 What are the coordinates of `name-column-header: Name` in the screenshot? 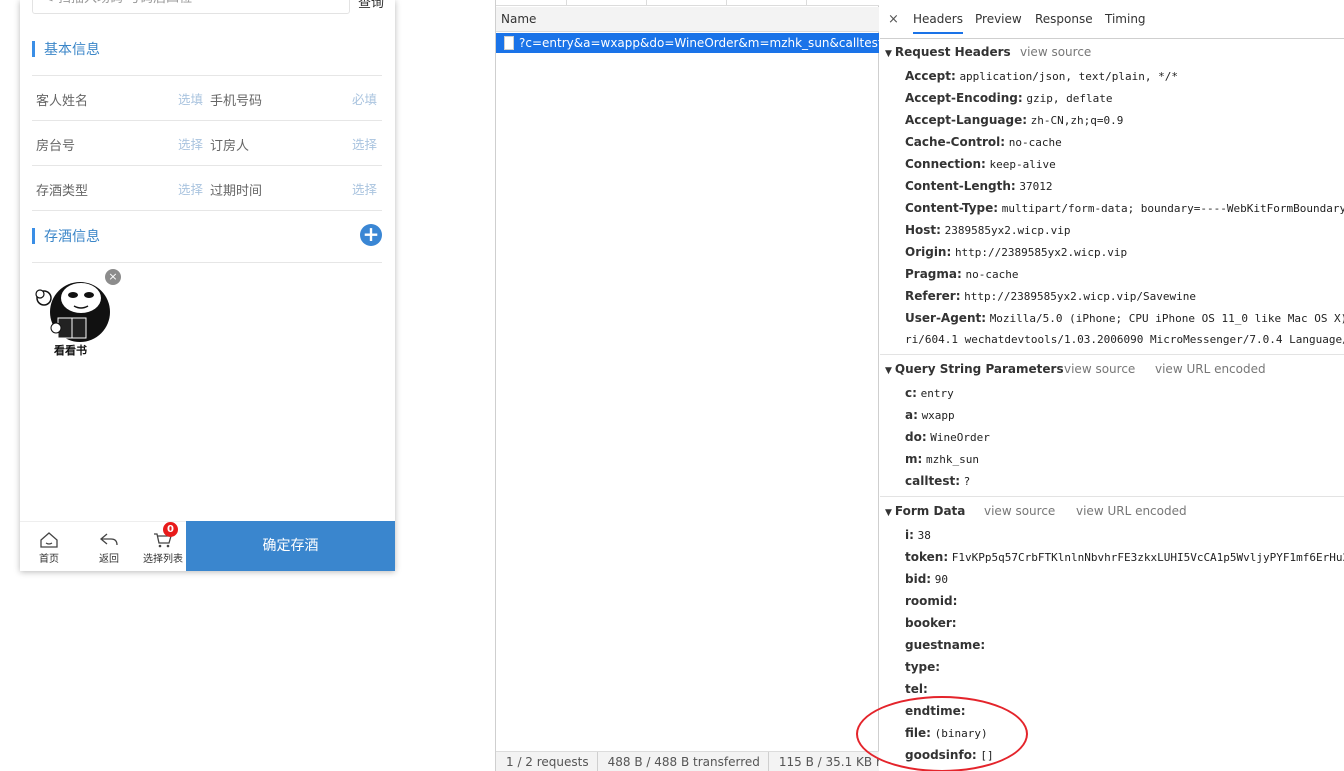 It's located at (687, 19).